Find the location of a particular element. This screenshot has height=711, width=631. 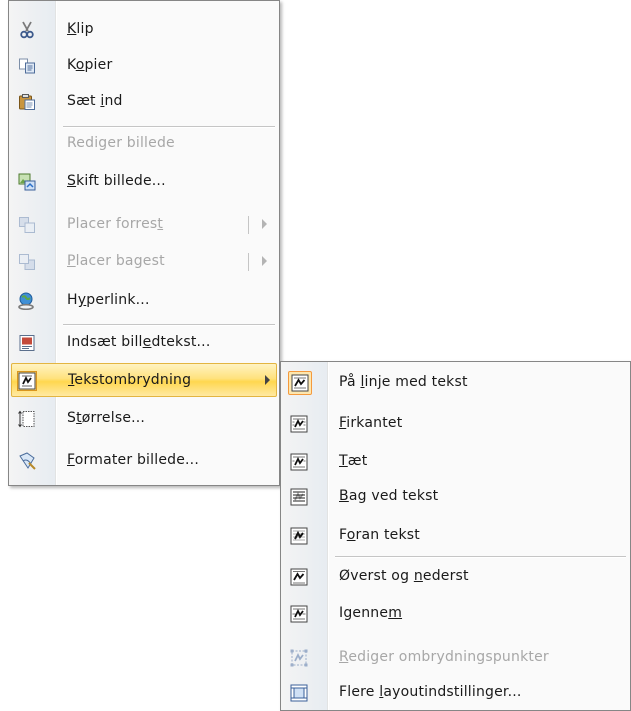

menu-item-label: Kopier is located at coordinates (90, 65).